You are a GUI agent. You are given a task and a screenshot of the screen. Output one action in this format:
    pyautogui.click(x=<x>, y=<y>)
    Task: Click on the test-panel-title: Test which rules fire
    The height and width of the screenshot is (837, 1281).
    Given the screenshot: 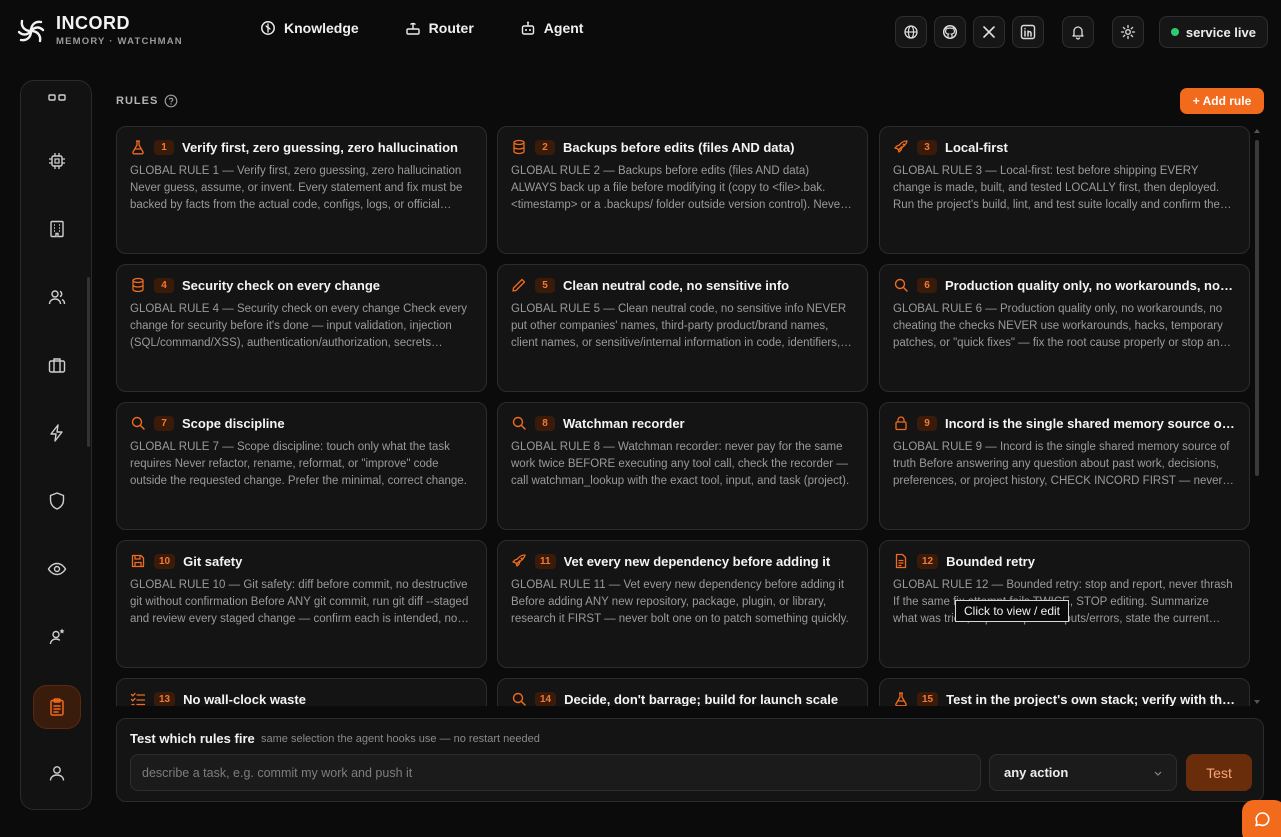 What is the action you would take?
    pyautogui.click(x=192, y=738)
    